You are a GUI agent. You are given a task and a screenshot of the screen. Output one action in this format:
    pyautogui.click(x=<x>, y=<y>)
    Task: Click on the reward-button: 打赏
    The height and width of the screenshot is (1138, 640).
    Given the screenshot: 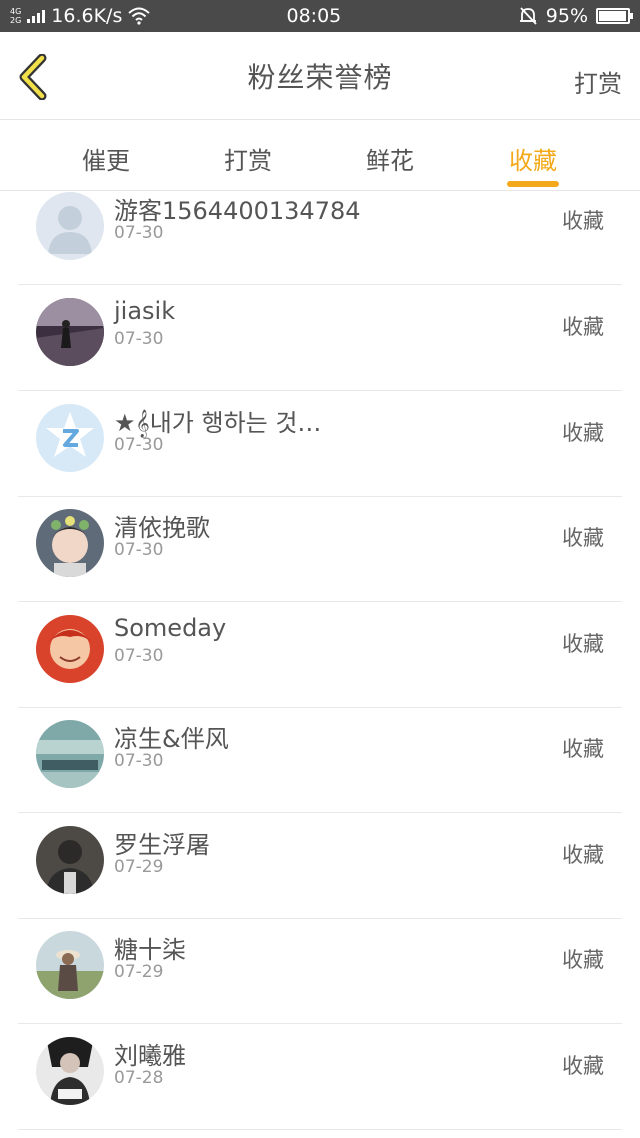 What is the action you would take?
    pyautogui.click(x=598, y=81)
    